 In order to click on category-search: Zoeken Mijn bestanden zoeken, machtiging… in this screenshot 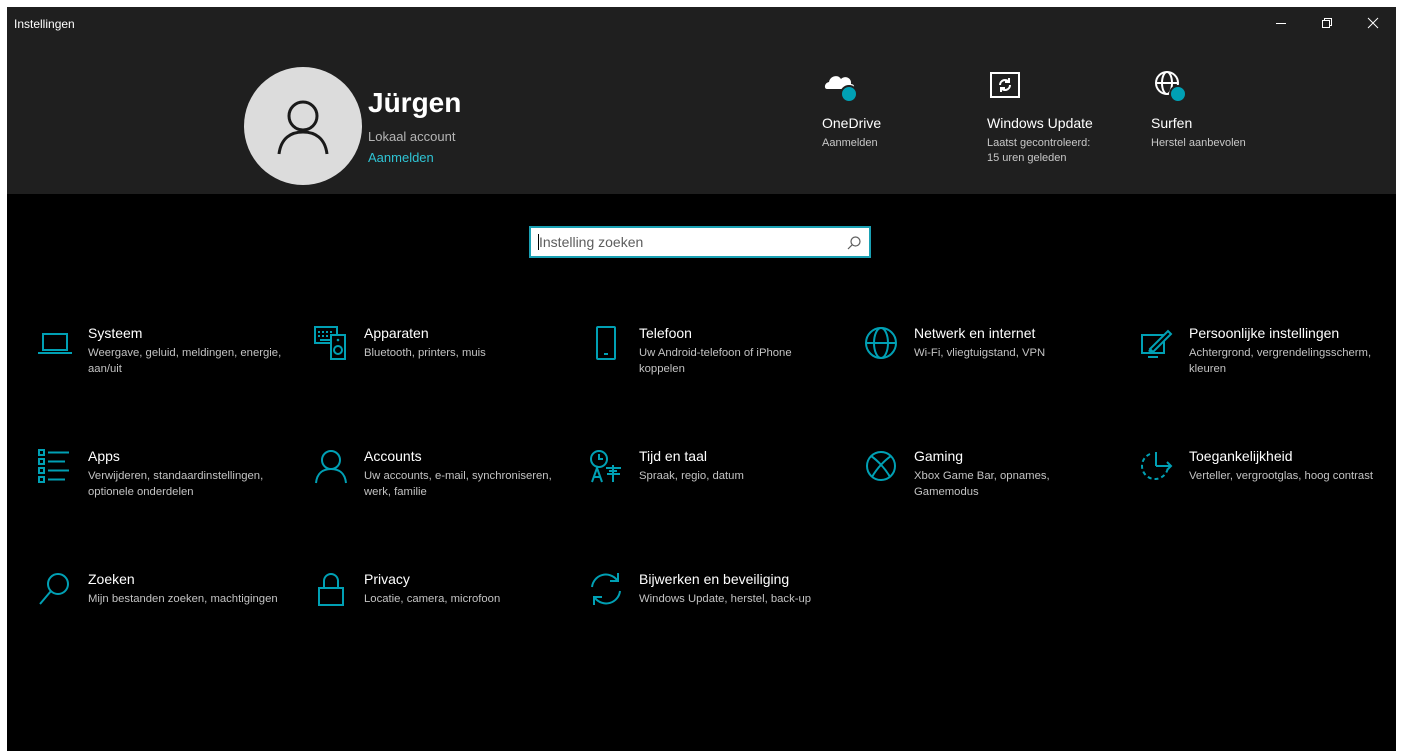, I will do `click(167, 621)`.